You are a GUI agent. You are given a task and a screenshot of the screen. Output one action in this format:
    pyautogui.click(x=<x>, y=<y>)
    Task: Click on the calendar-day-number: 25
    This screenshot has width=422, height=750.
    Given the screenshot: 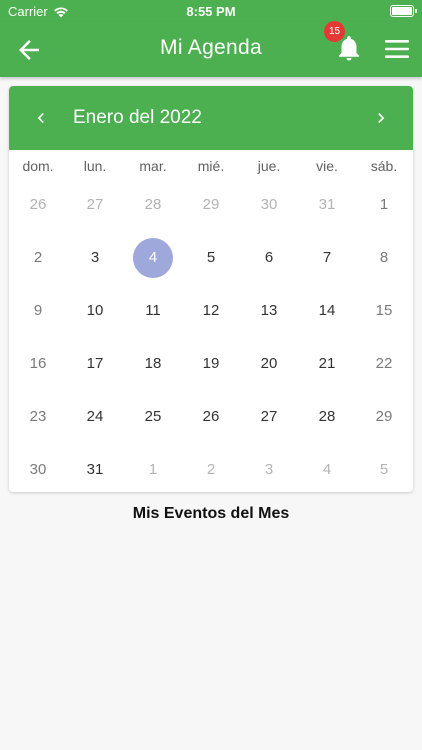 What is the action you would take?
    pyautogui.click(x=153, y=416)
    